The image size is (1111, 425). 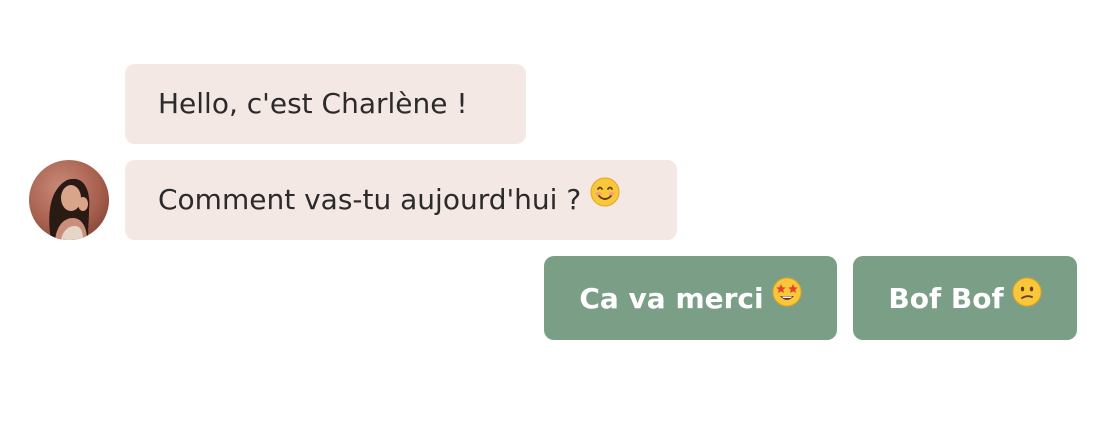 I want to click on quick-reply-label: Ca va merci, so click(x=671, y=298).